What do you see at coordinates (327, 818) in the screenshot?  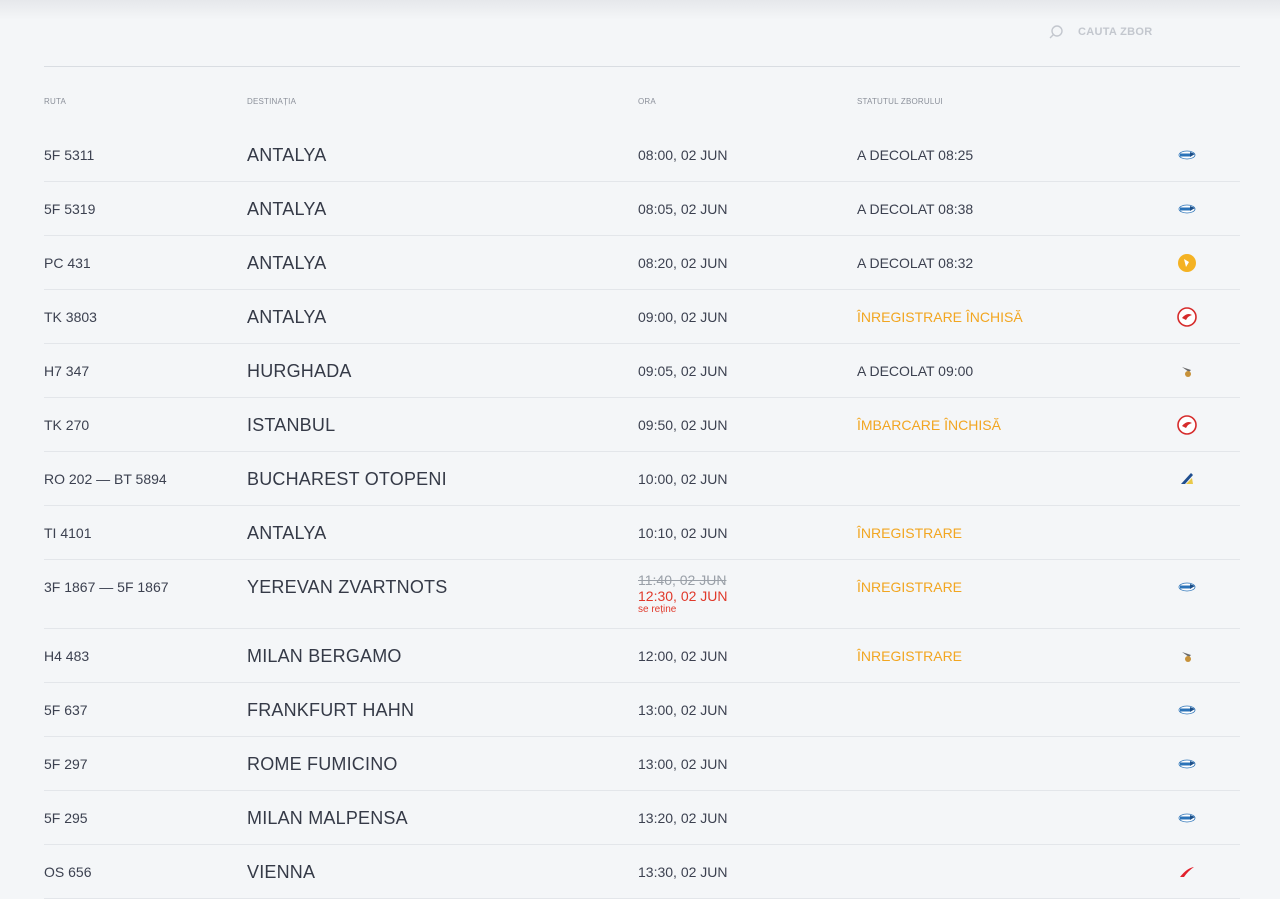 I see `flight-destination: MILAN MALPENSA` at bounding box center [327, 818].